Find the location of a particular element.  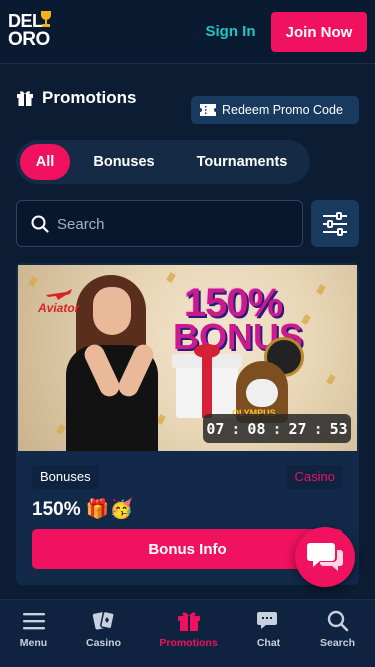

plane-icon is located at coordinates (59, 294).